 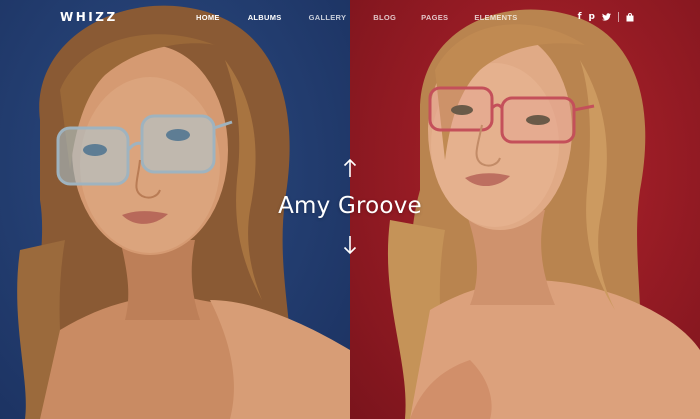 I want to click on nav-item-pages: PAGES, so click(x=434, y=17).